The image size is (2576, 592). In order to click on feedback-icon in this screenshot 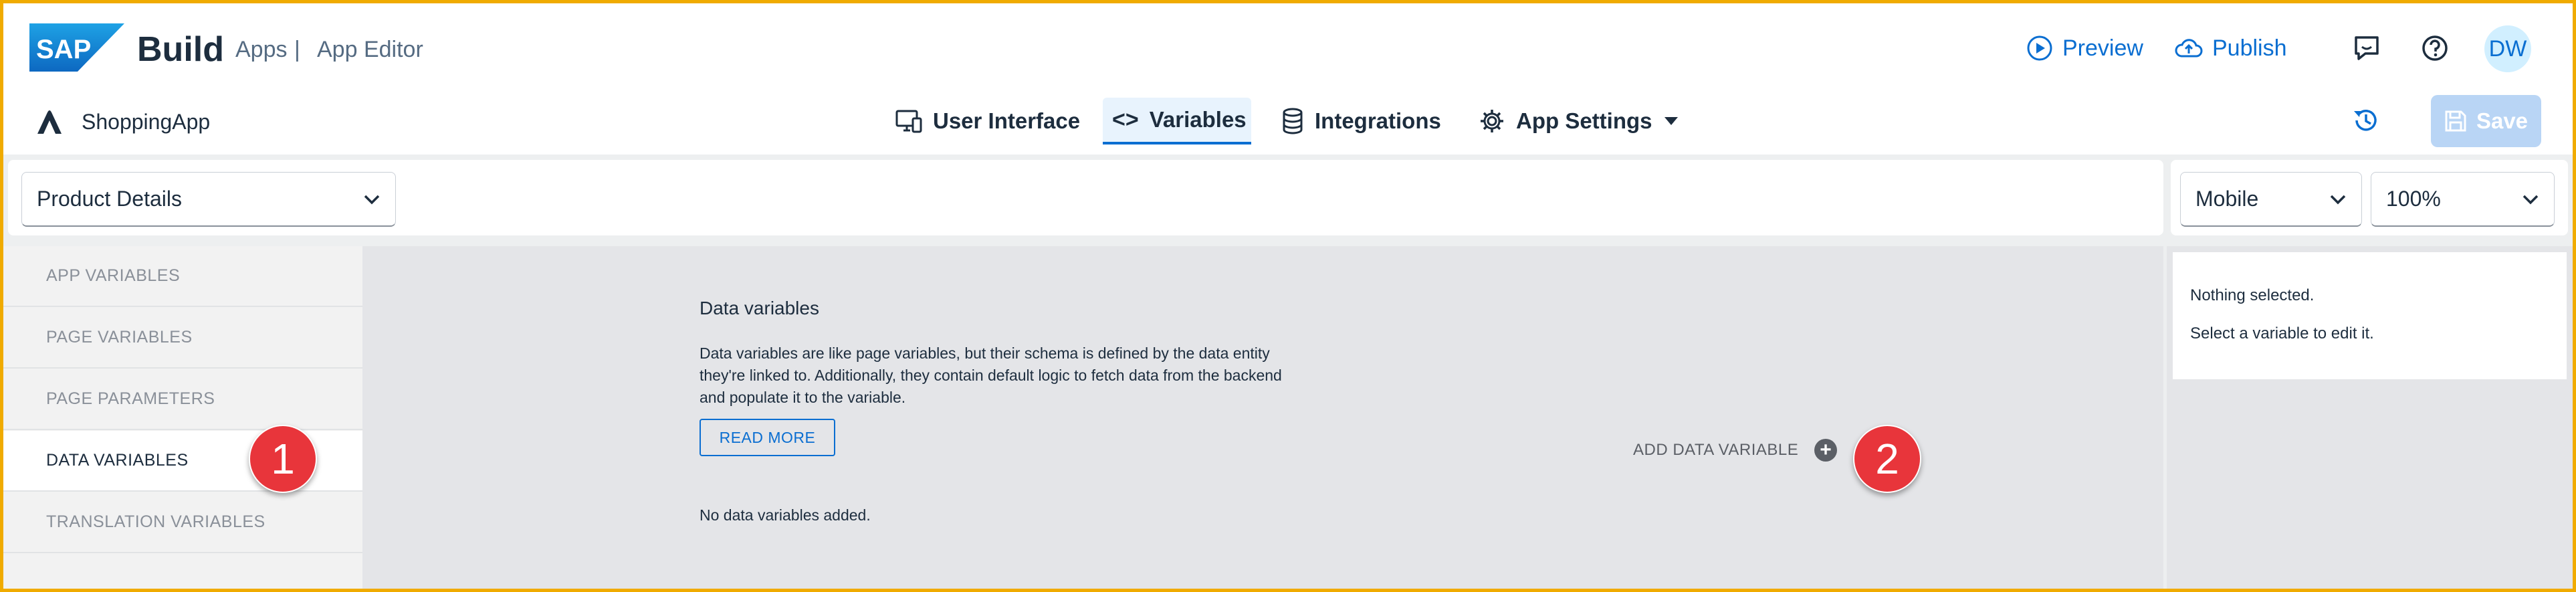, I will do `click(2367, 48)`.